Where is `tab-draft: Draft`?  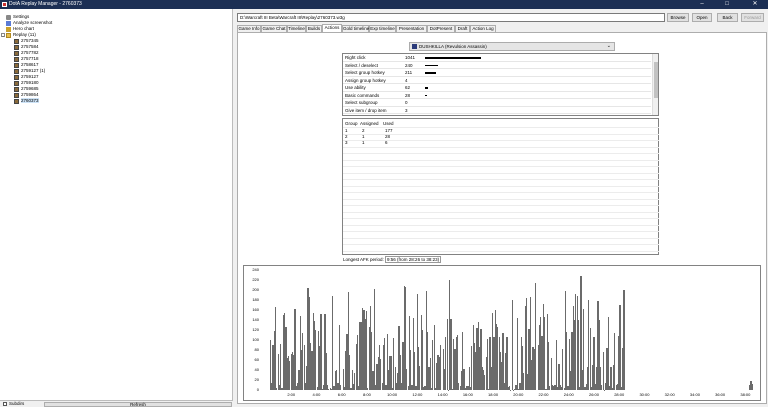 tab-draft: Draft is located at coordinates (462, 28).